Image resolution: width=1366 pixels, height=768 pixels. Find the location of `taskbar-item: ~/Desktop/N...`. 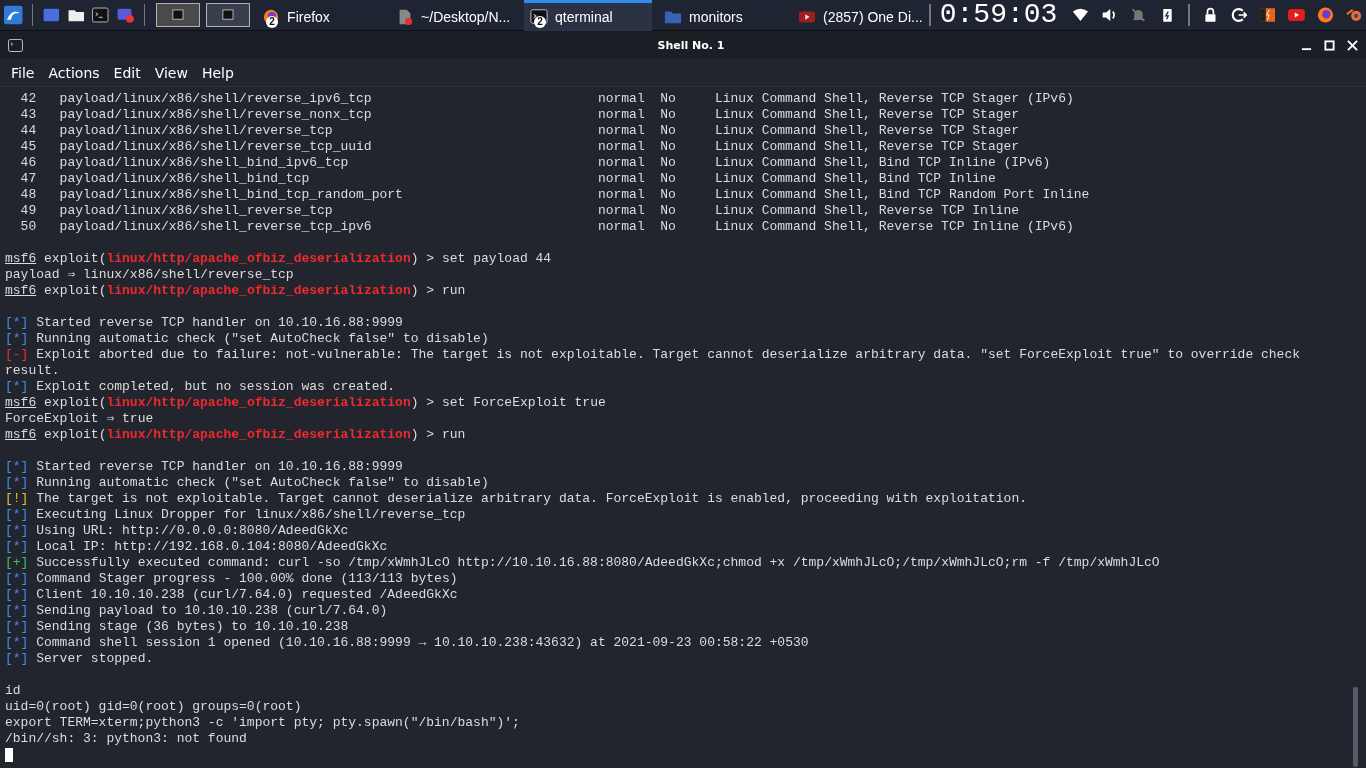

taskbar-item: ~/Desktop/N... is located at coordinates (454, 15).